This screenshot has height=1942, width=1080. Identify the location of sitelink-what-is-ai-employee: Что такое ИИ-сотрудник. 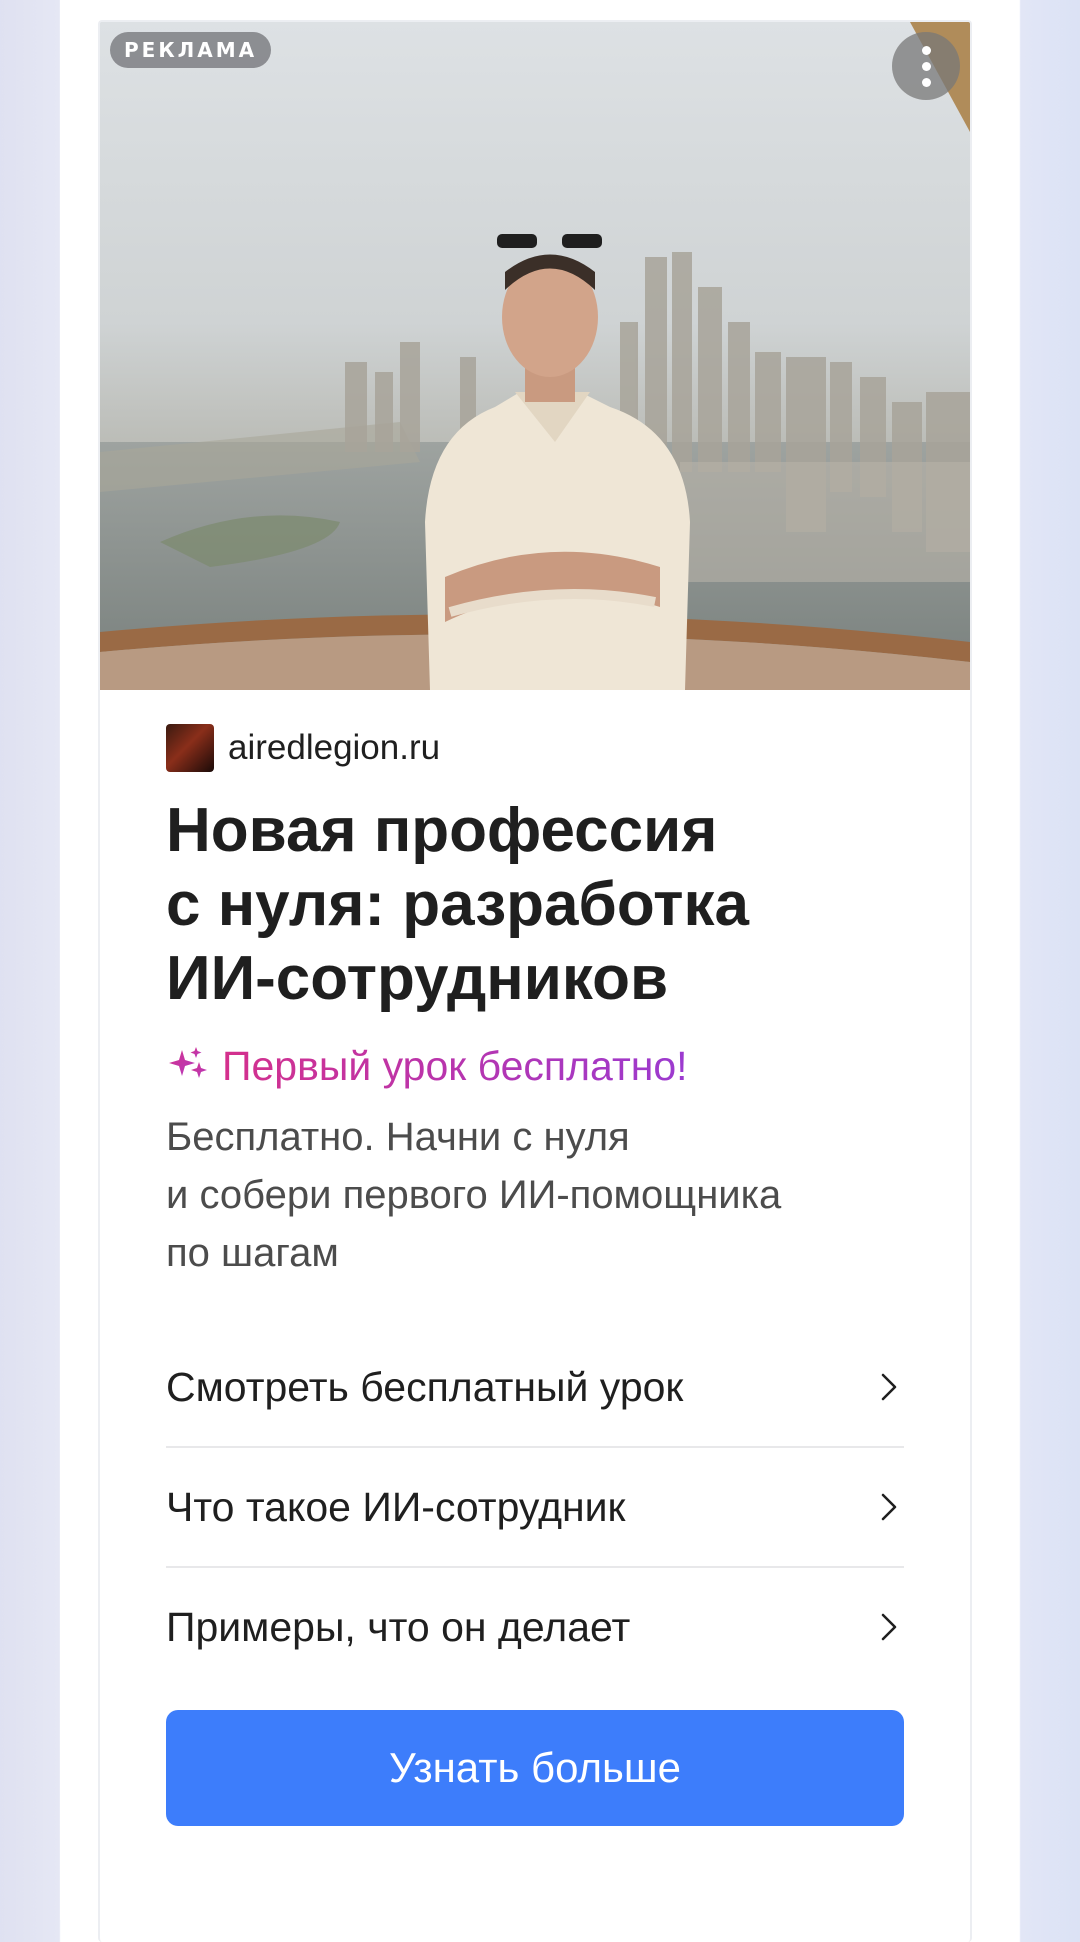
(535, 1508).